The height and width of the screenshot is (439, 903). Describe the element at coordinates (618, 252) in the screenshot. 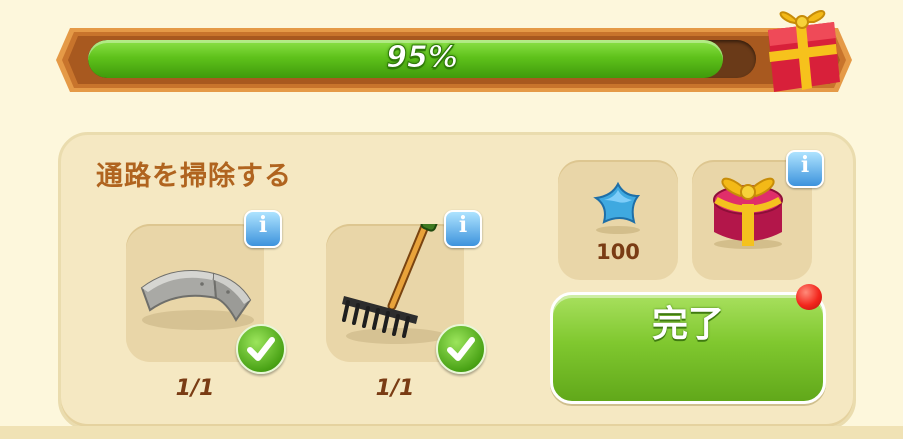

I see `star-reward-amount: 100` at that location.